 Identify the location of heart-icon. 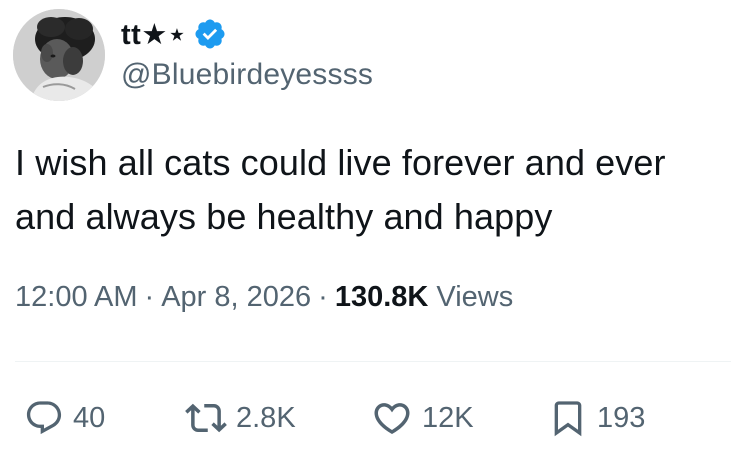
(392, 419).